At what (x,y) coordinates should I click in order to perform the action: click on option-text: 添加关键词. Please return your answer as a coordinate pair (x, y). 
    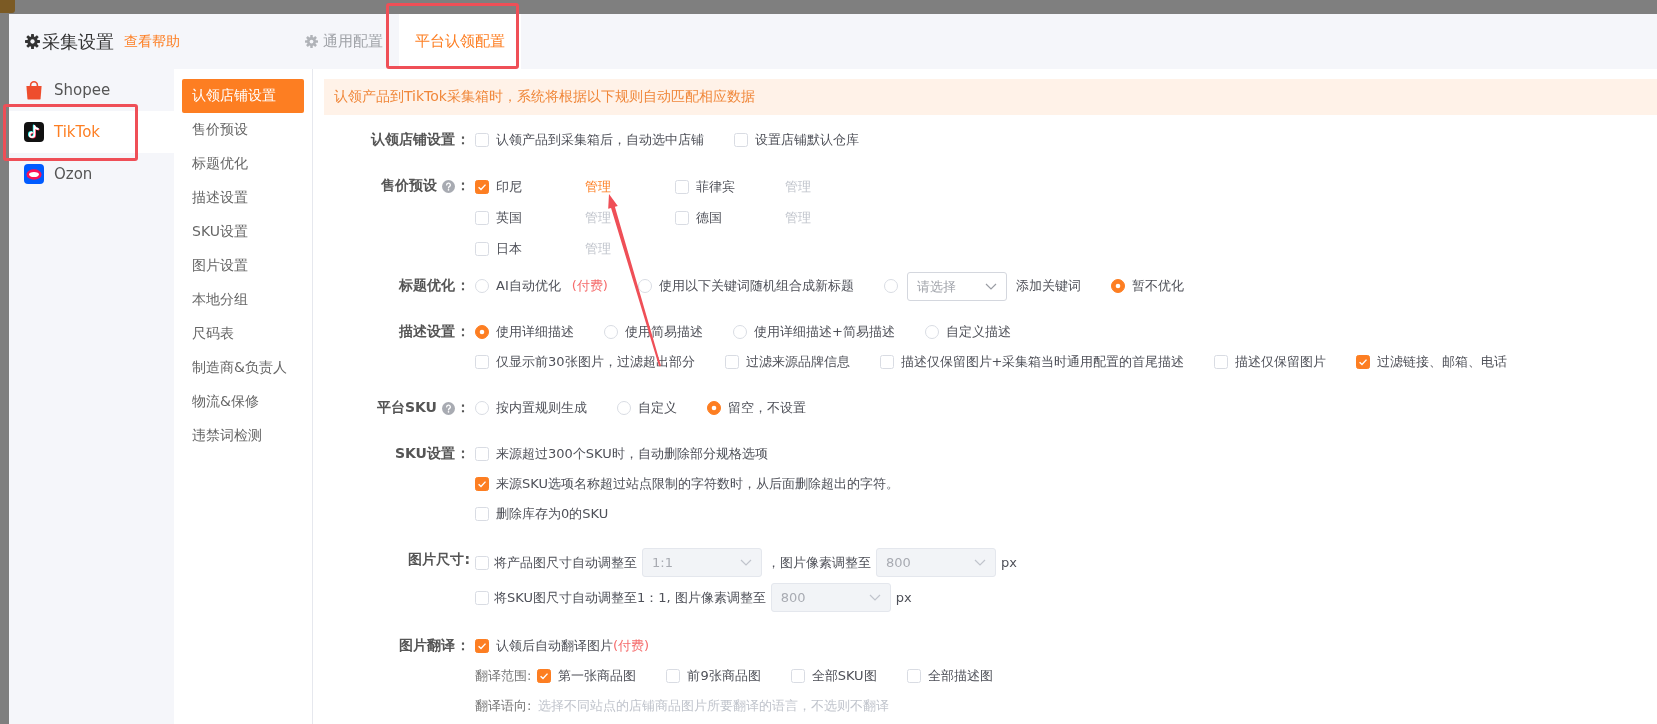
    Looking at the image, I should click on (1048, 286).